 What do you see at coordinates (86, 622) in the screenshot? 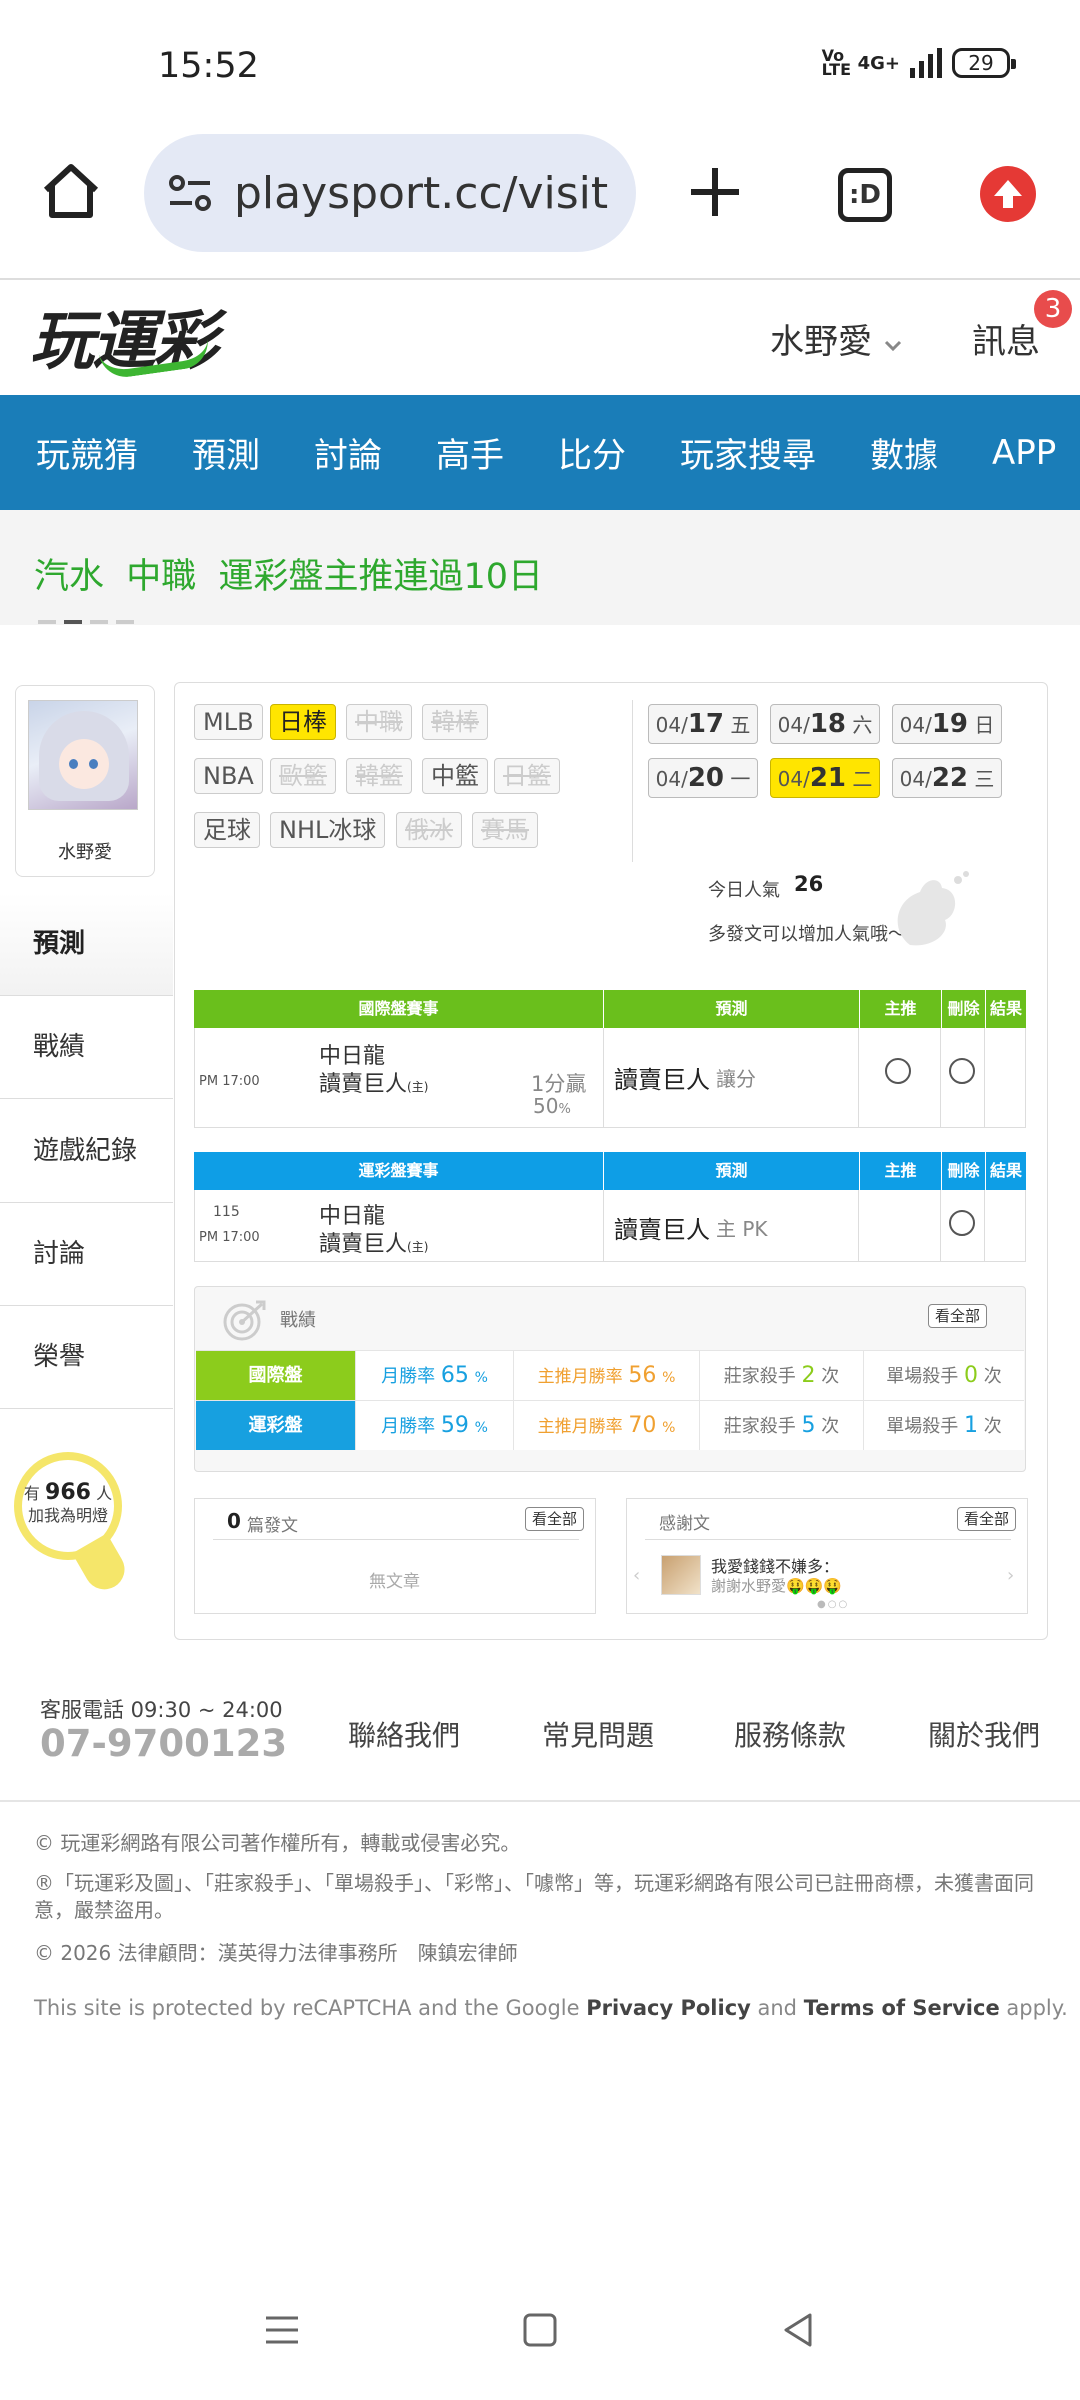
I see `carousel-dots` at bounding box center [86, 622].